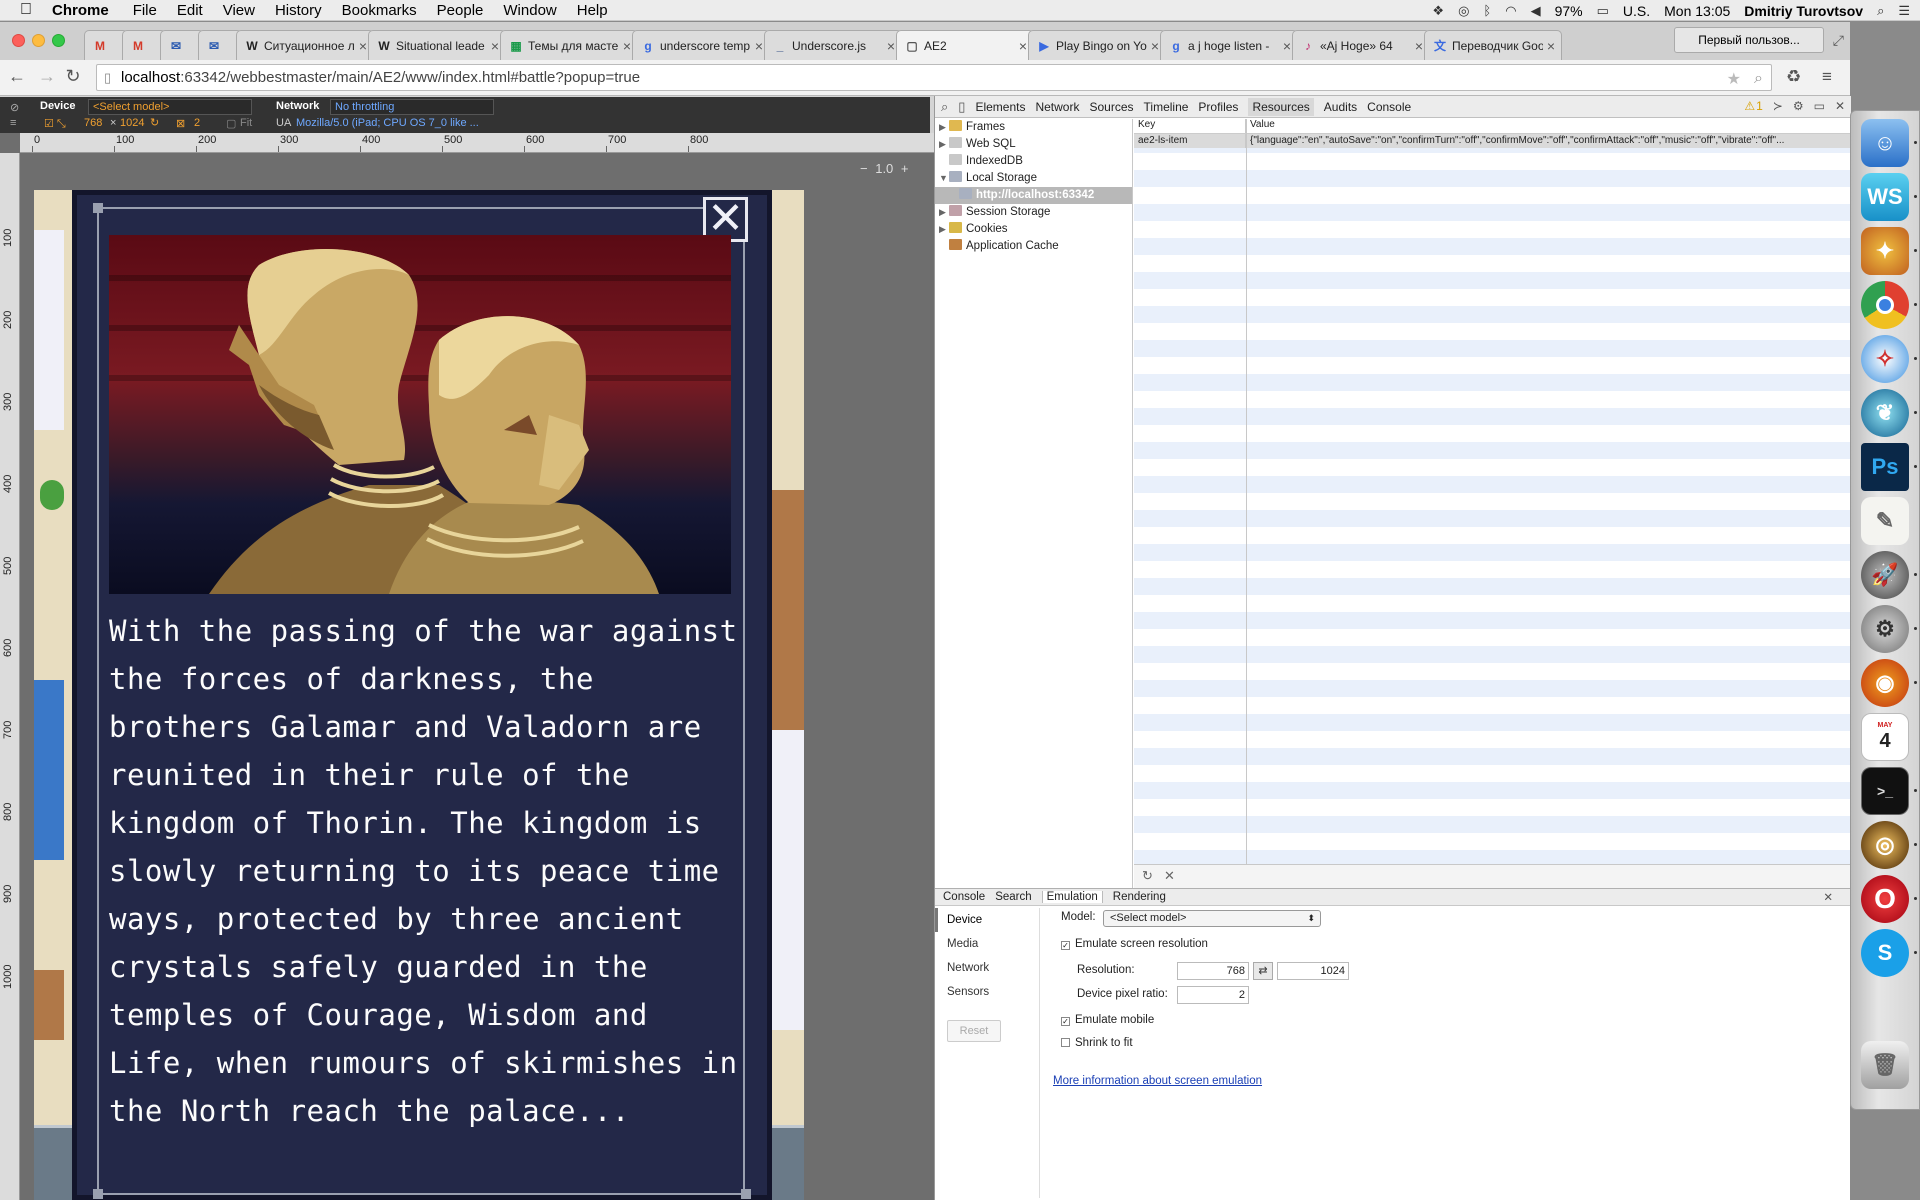  I want to click on notification-center-icon: ☰, so click(1904, 11).